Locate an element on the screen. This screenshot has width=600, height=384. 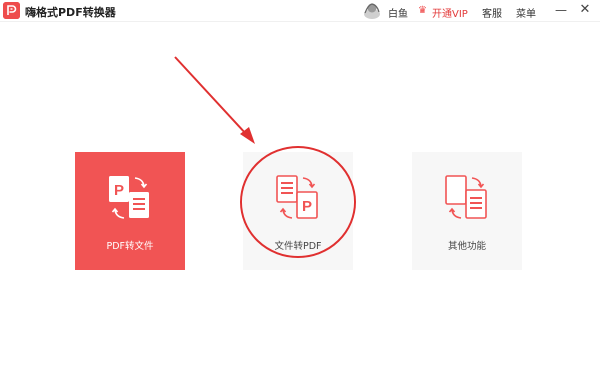
pdf-to-file-label: PDF转文件 is located at coordinates (130, 246).